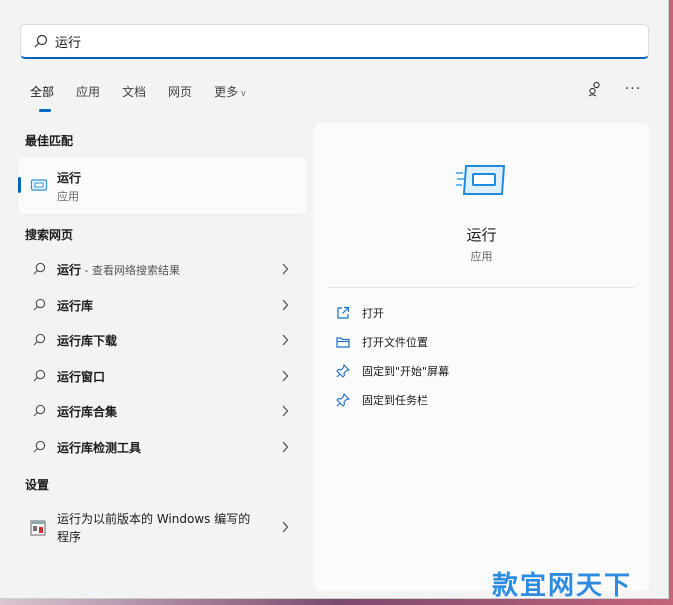 The width and height of the screenshot is (673, 605). What do you see at coordinates (68, 196) in the screenshot?
I see `best-match-subtitle: 应用` at bounding box center [68, 196].